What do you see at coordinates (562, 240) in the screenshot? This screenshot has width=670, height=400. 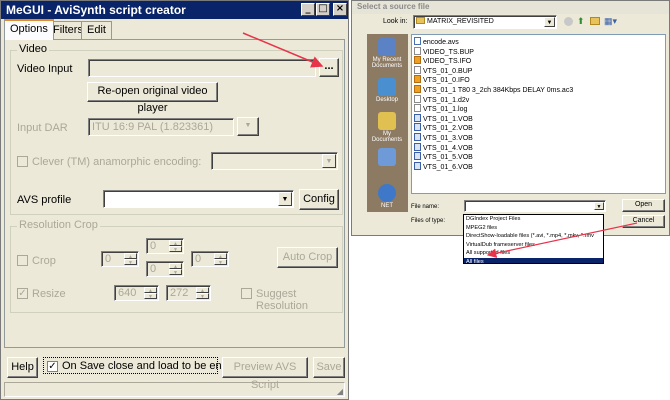 I see `arrow-to-all-files` at bounding box center [562, 240].